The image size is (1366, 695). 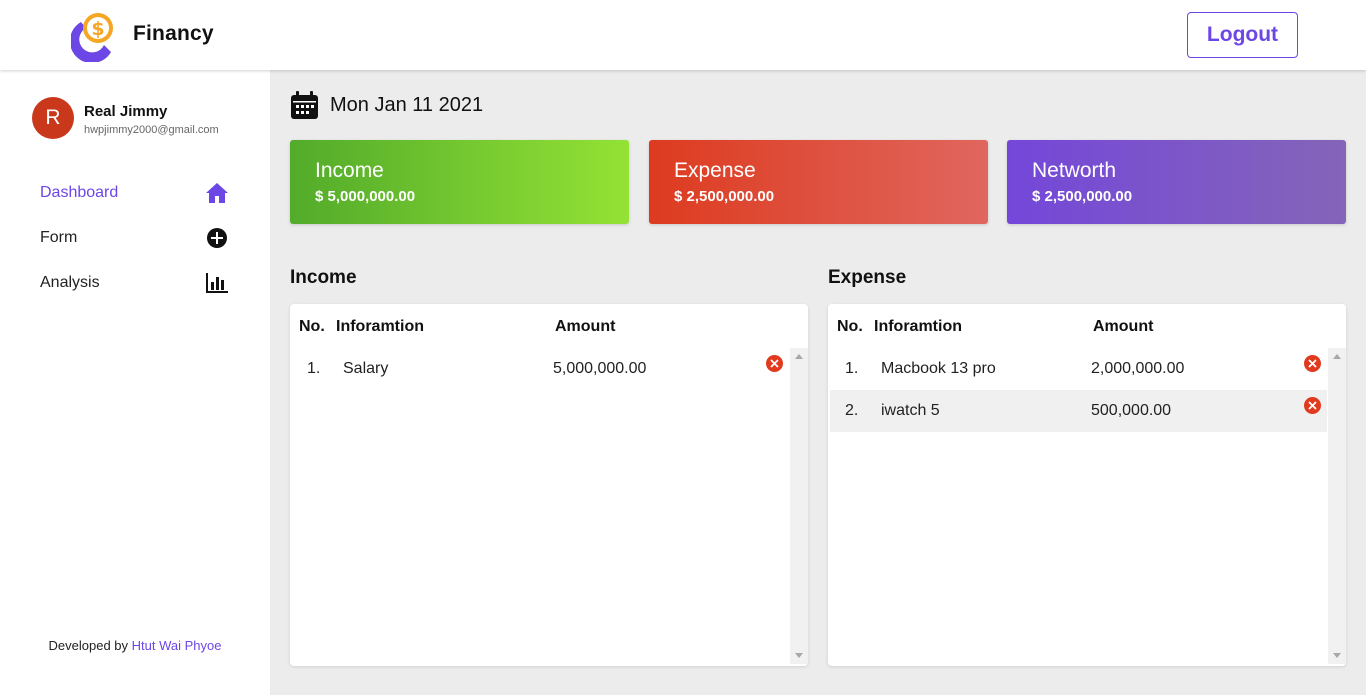 I want to click on plus-circle-icon, so click(x=217, y=238).